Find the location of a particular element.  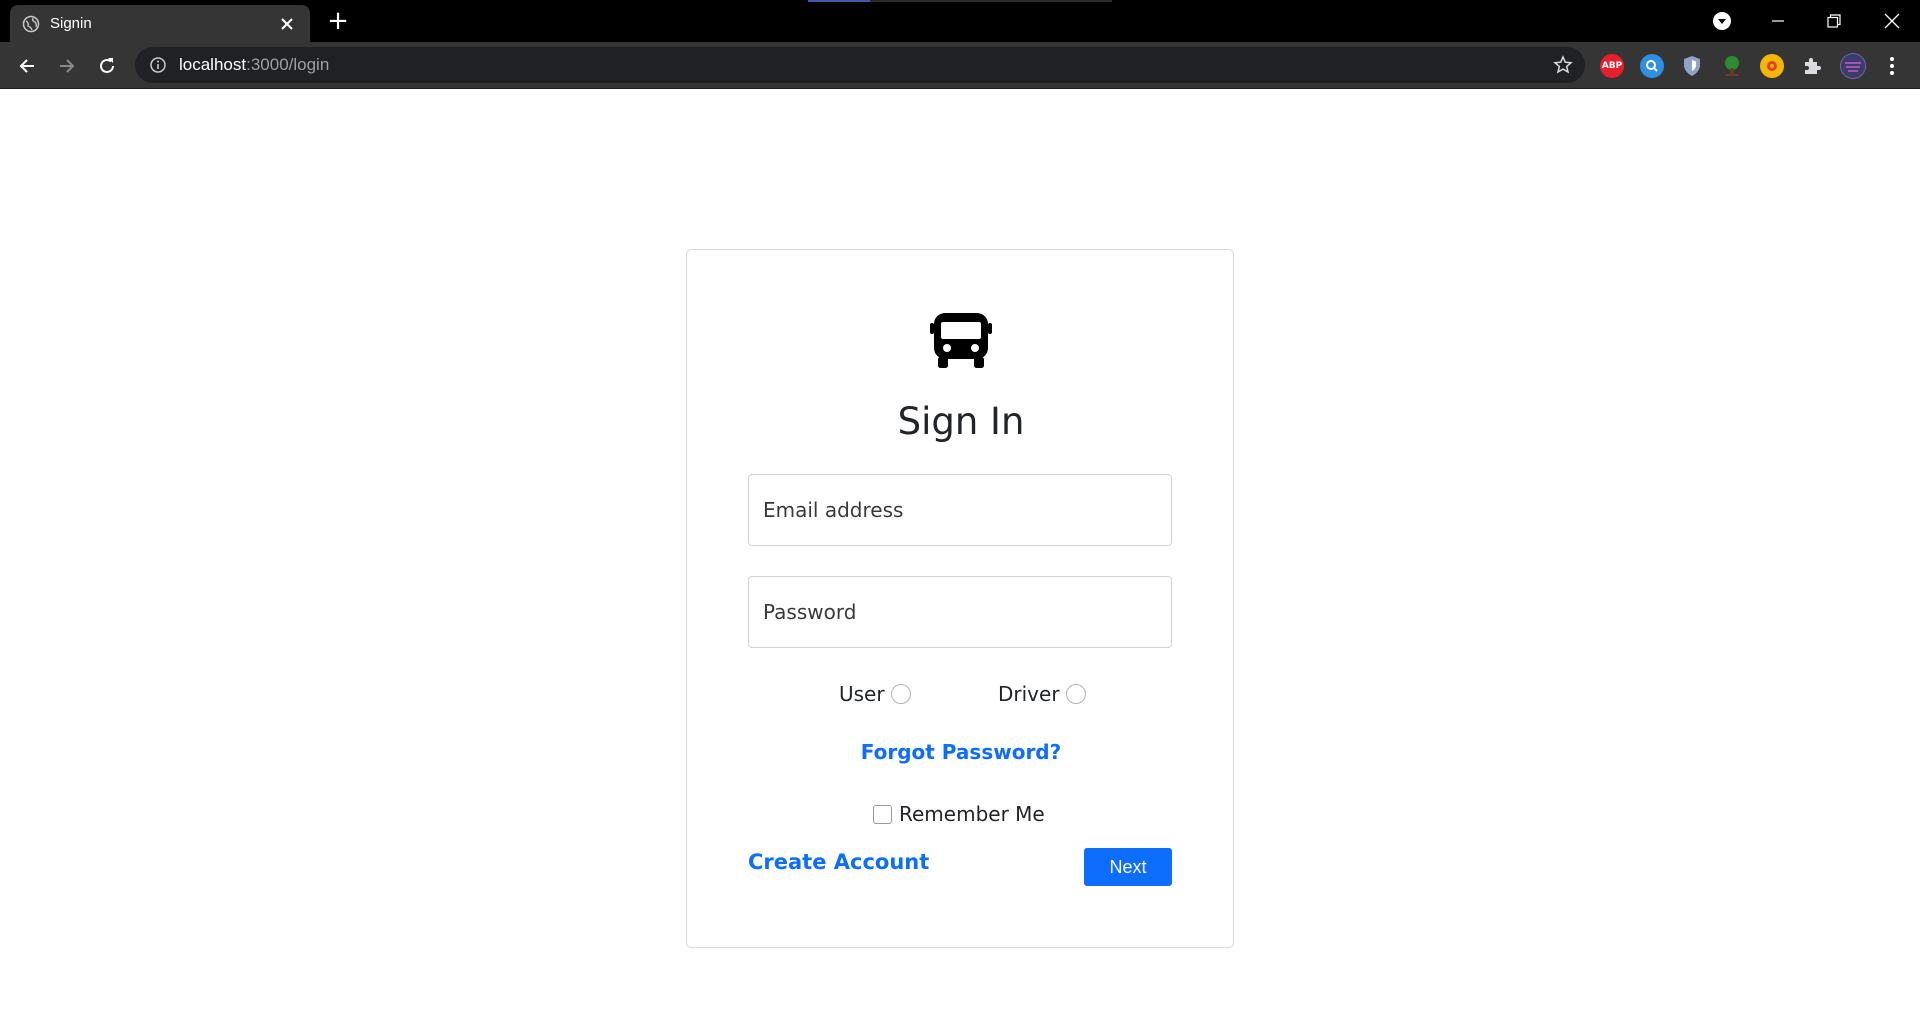

browser-tab-bar: Signin + is located at coordinates (960, 21).